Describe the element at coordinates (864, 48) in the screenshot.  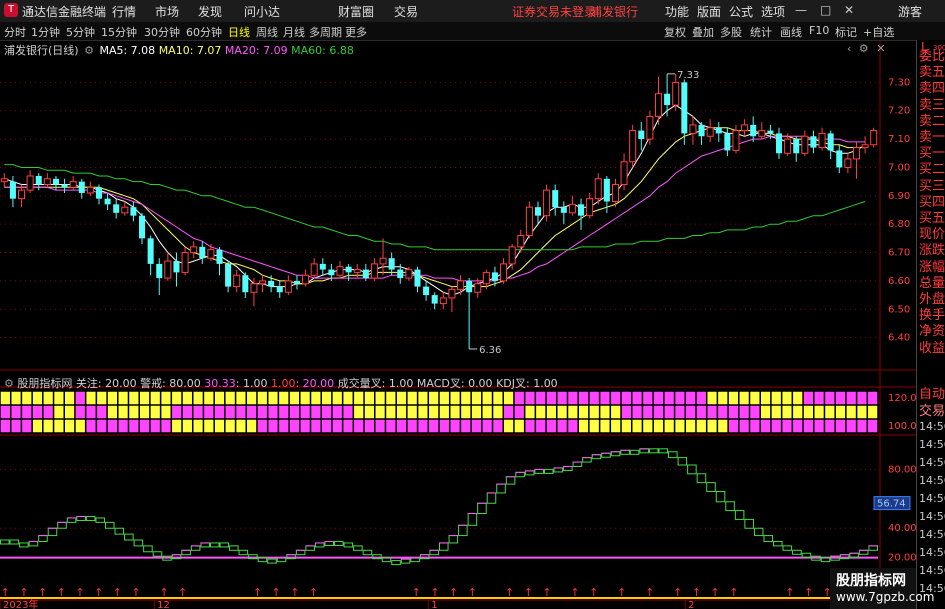
I see `settings-small-icon: ⚙` at that location.